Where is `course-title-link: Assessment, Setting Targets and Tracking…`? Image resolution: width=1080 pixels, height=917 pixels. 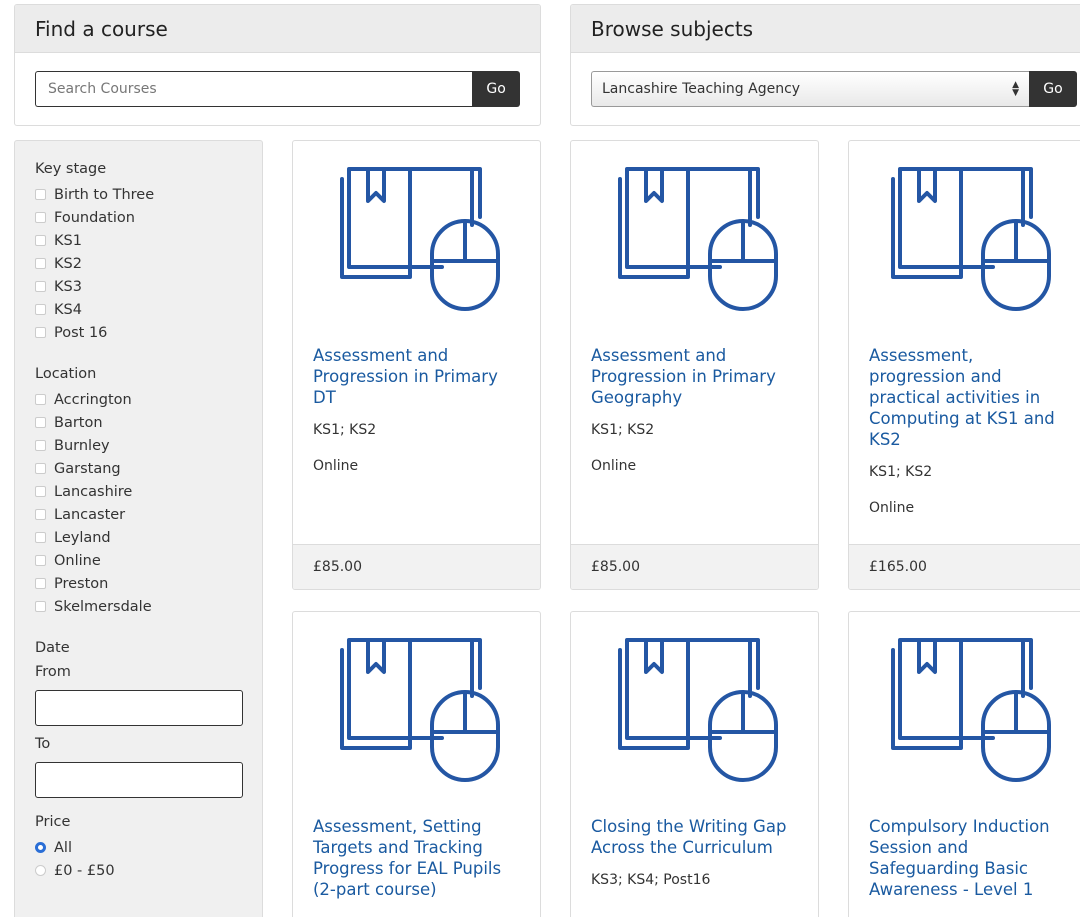
course-title-link: Assessment, Setting Targets and Tracking… is located at coordinates (416, 858).